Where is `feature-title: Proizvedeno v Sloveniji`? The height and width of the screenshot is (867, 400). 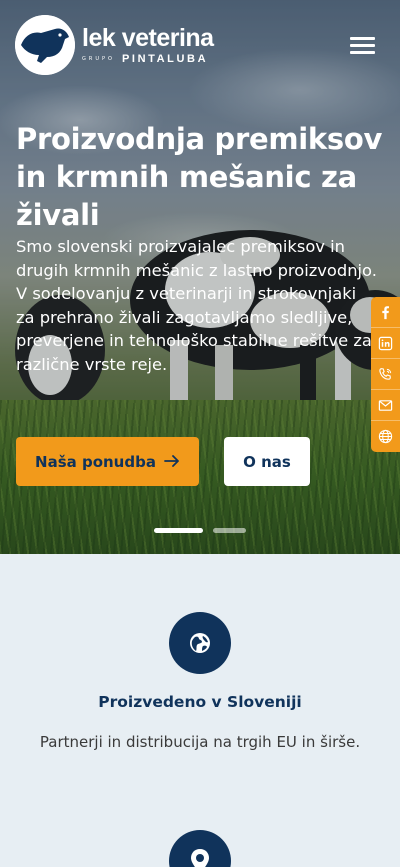 feature-title: Proizvedeno v Sloveniji is located at coordinates (200, 702).